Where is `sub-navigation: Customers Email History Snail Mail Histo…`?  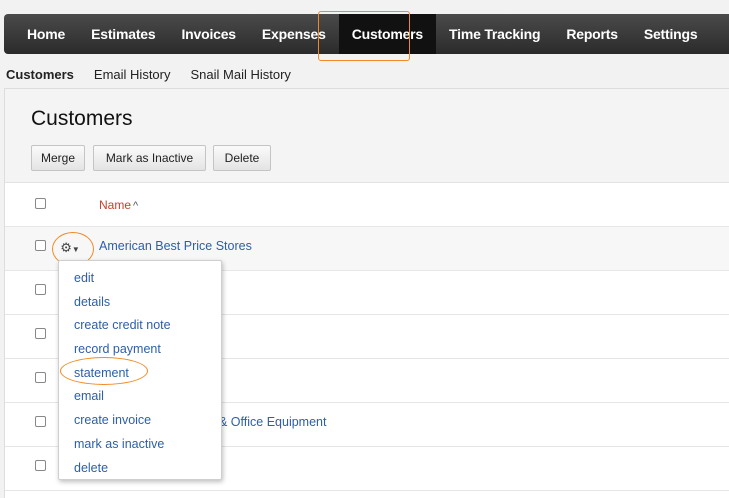
sub-navigation: Customers Email History Snail Mail Histo… is located at coordinates (158, 74).